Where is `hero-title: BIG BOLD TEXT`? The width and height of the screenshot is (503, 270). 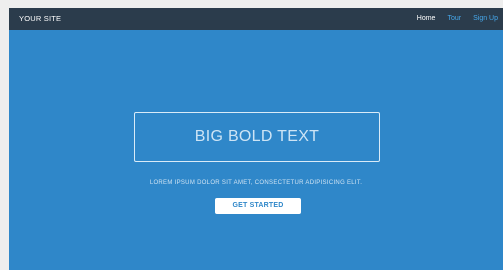
hero-title: BIG BOLD TEXT is located at coordinates (257, 136).